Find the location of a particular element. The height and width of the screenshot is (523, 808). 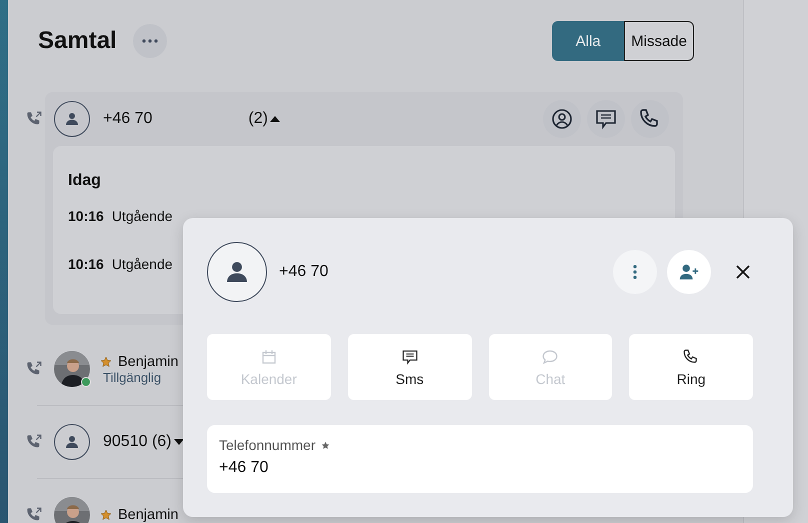

contact-button is located at coordinates (562, 119).